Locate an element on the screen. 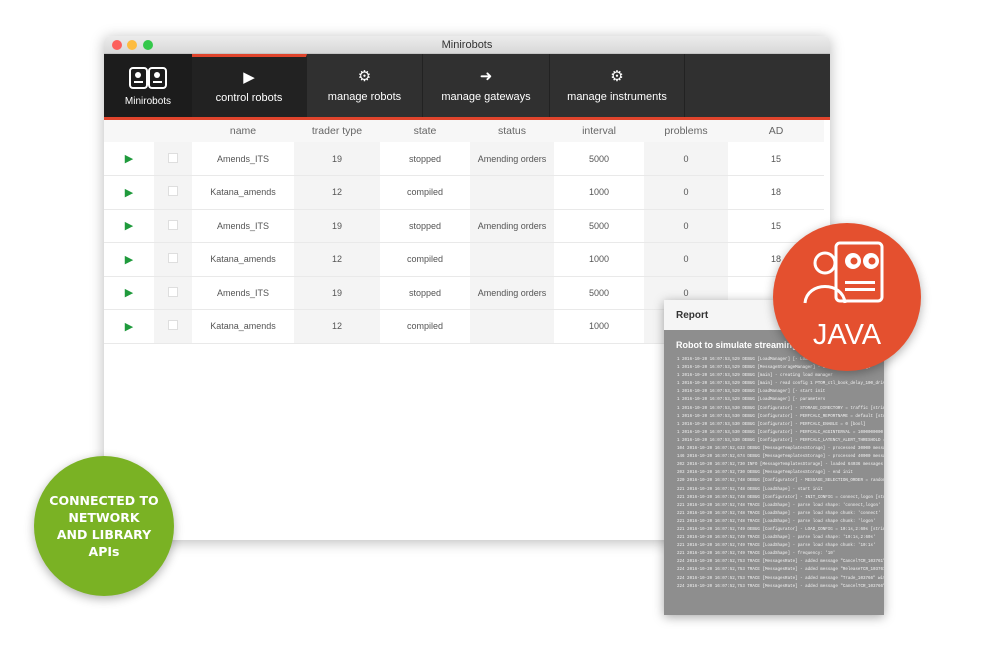 The width and height of the screenshot is (1000, 649). cell-status is located at coordinates (512, 192).